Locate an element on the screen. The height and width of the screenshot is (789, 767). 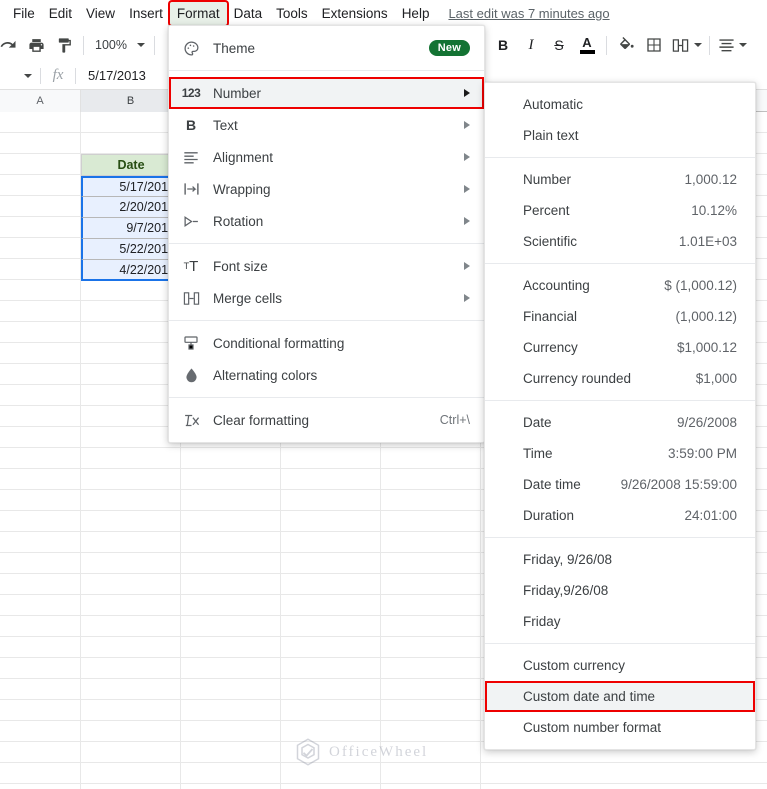
submenu-item-value: 3:59:00 PM is located at coordinates (702, 453).